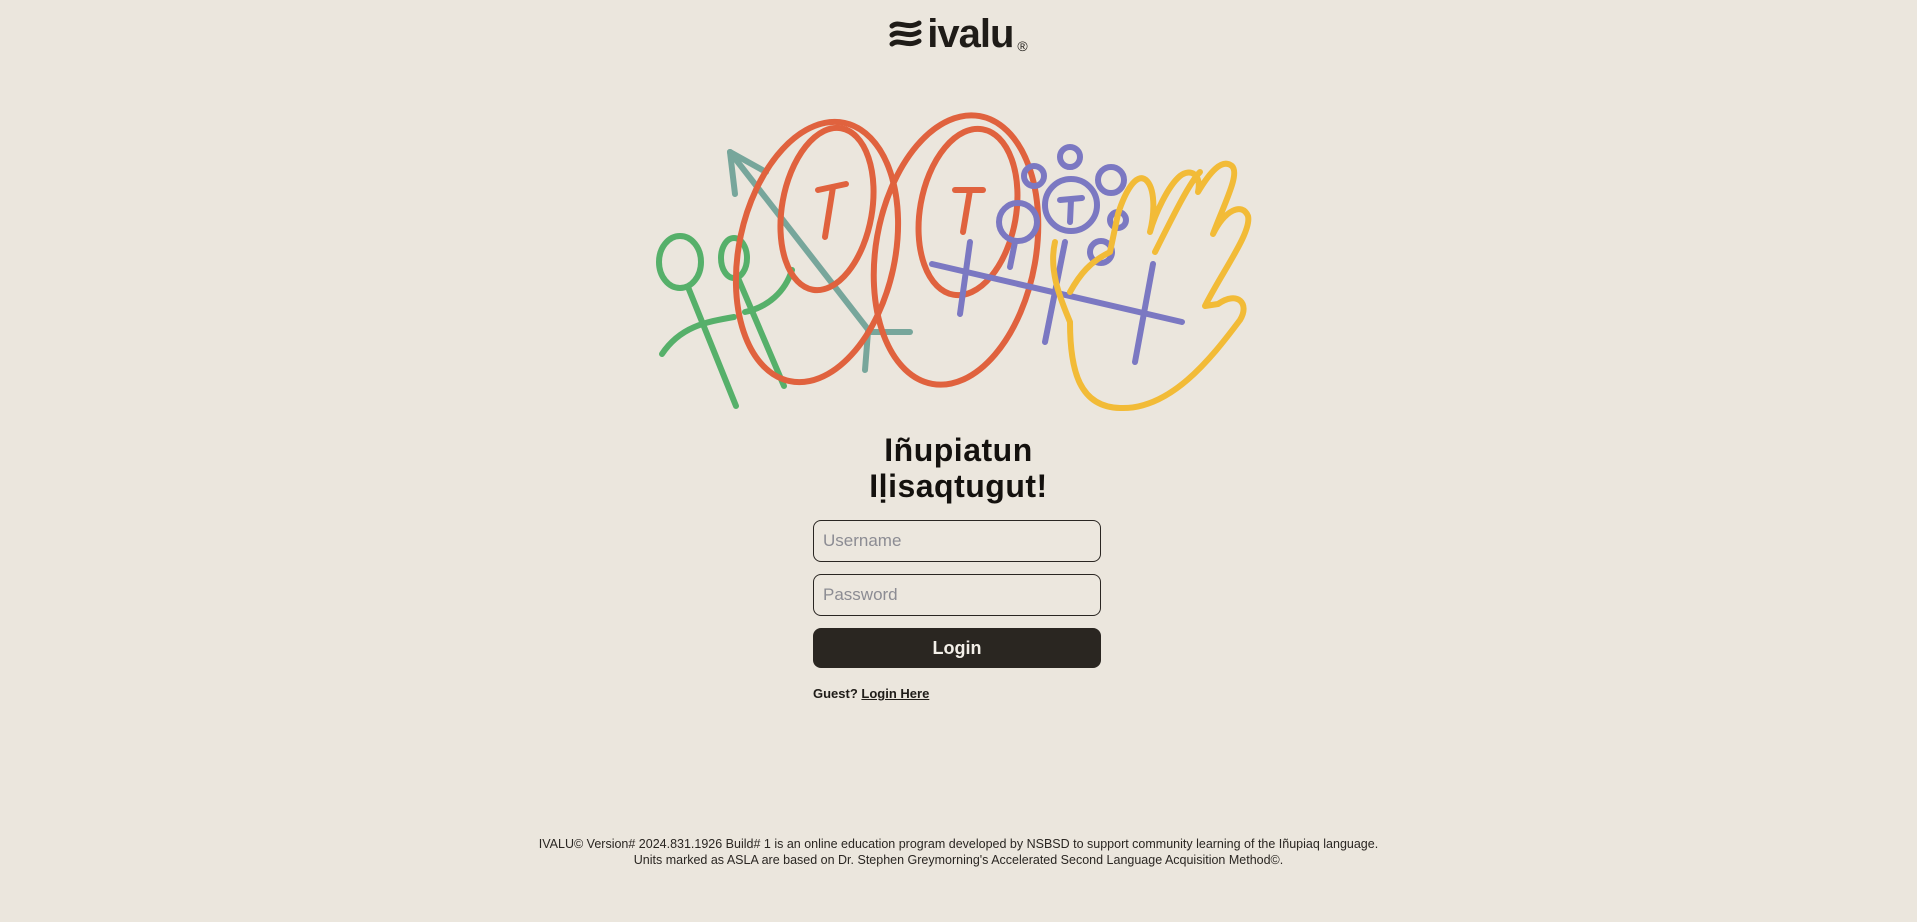  I want to click on hero-illustration-icon, so click(954, 262).